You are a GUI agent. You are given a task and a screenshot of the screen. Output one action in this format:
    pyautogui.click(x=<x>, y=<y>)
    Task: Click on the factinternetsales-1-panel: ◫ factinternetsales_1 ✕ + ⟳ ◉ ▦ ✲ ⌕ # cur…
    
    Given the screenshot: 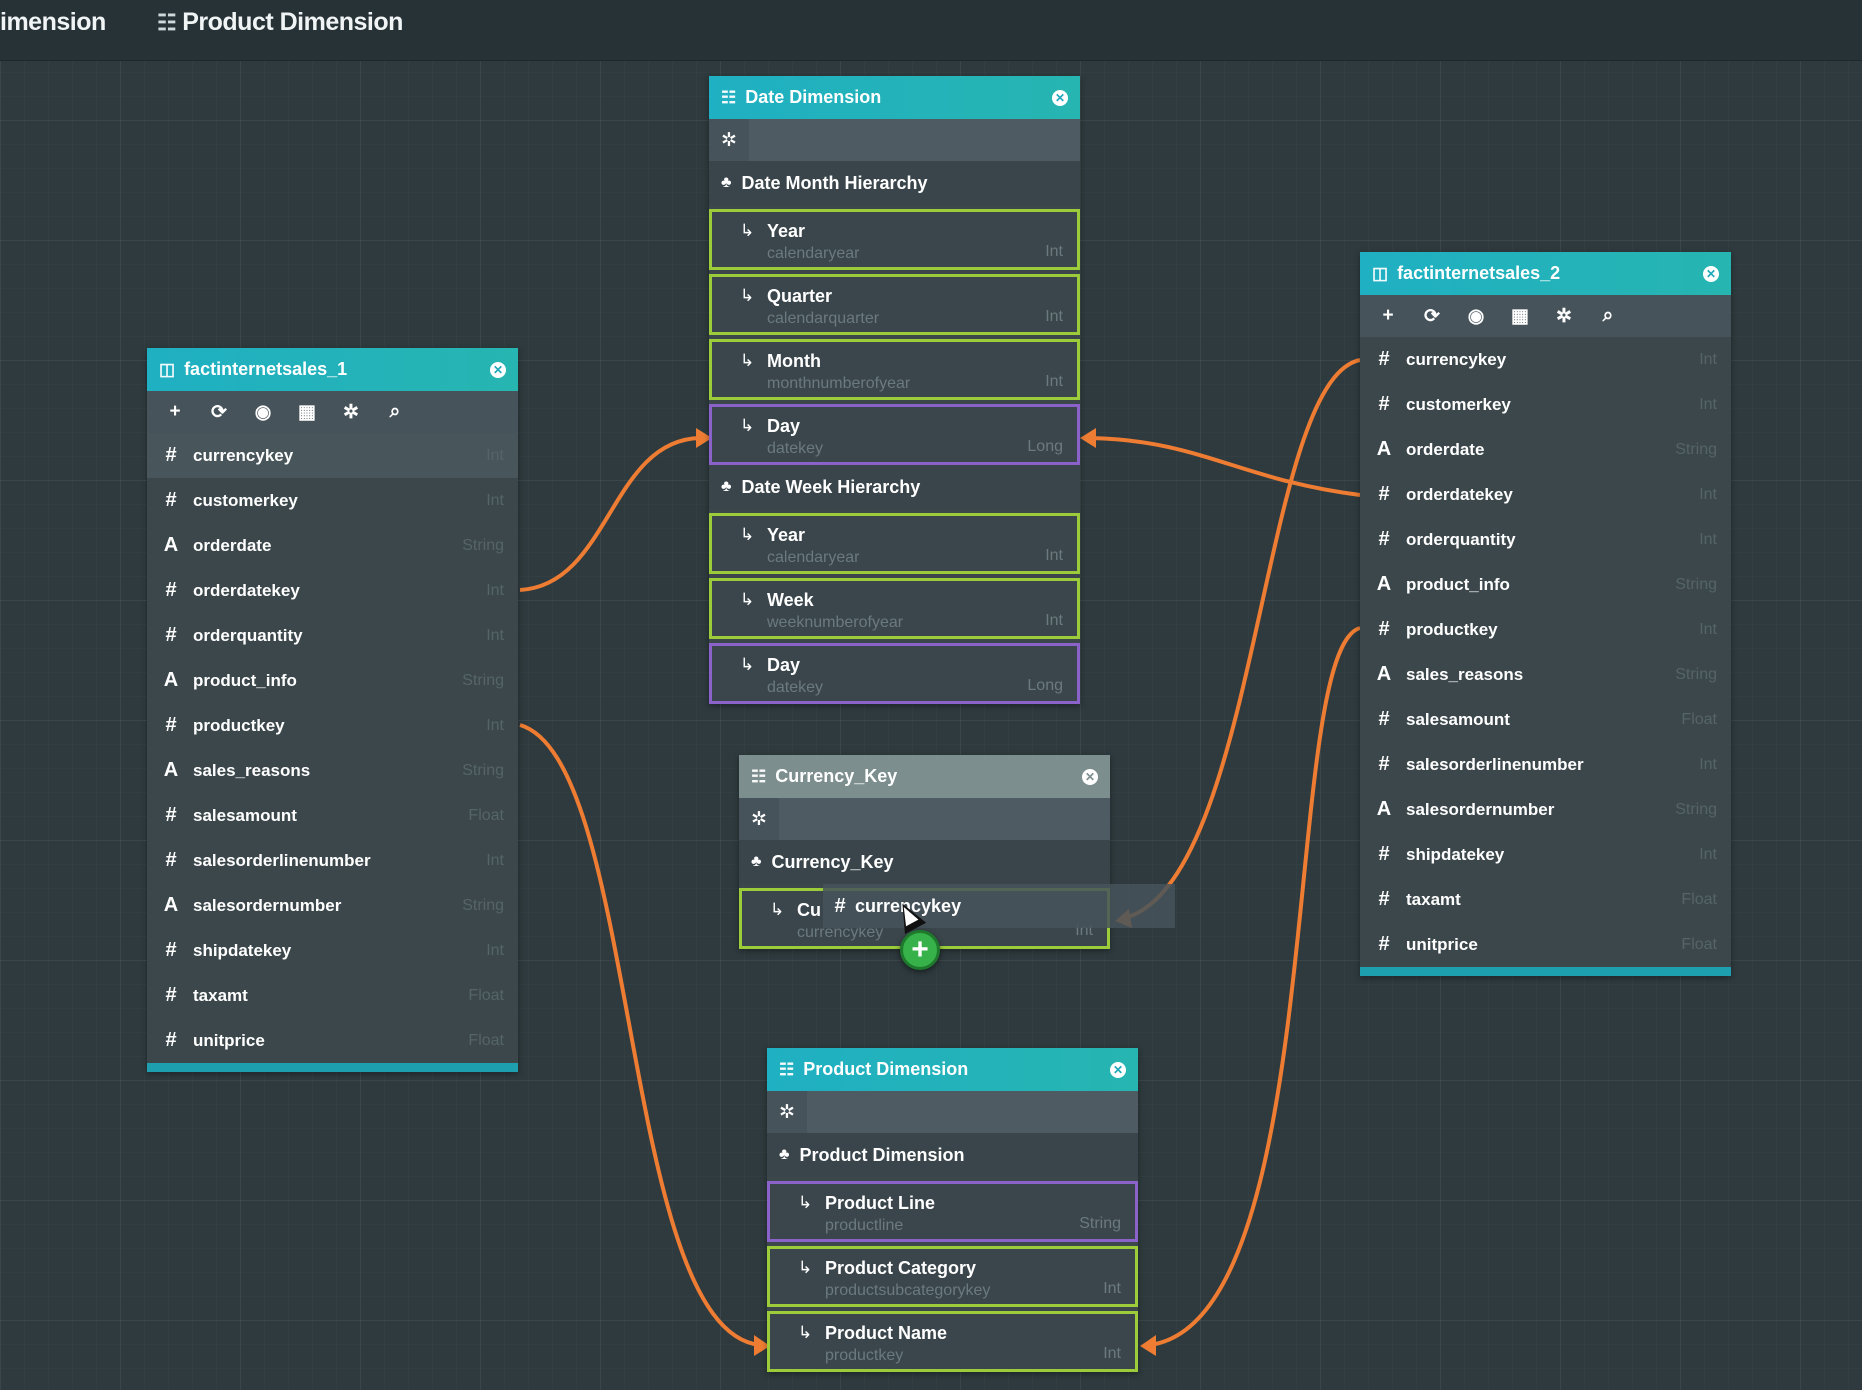 What is the action you would take?
    pyautogui.click(x=332, y=710)
    